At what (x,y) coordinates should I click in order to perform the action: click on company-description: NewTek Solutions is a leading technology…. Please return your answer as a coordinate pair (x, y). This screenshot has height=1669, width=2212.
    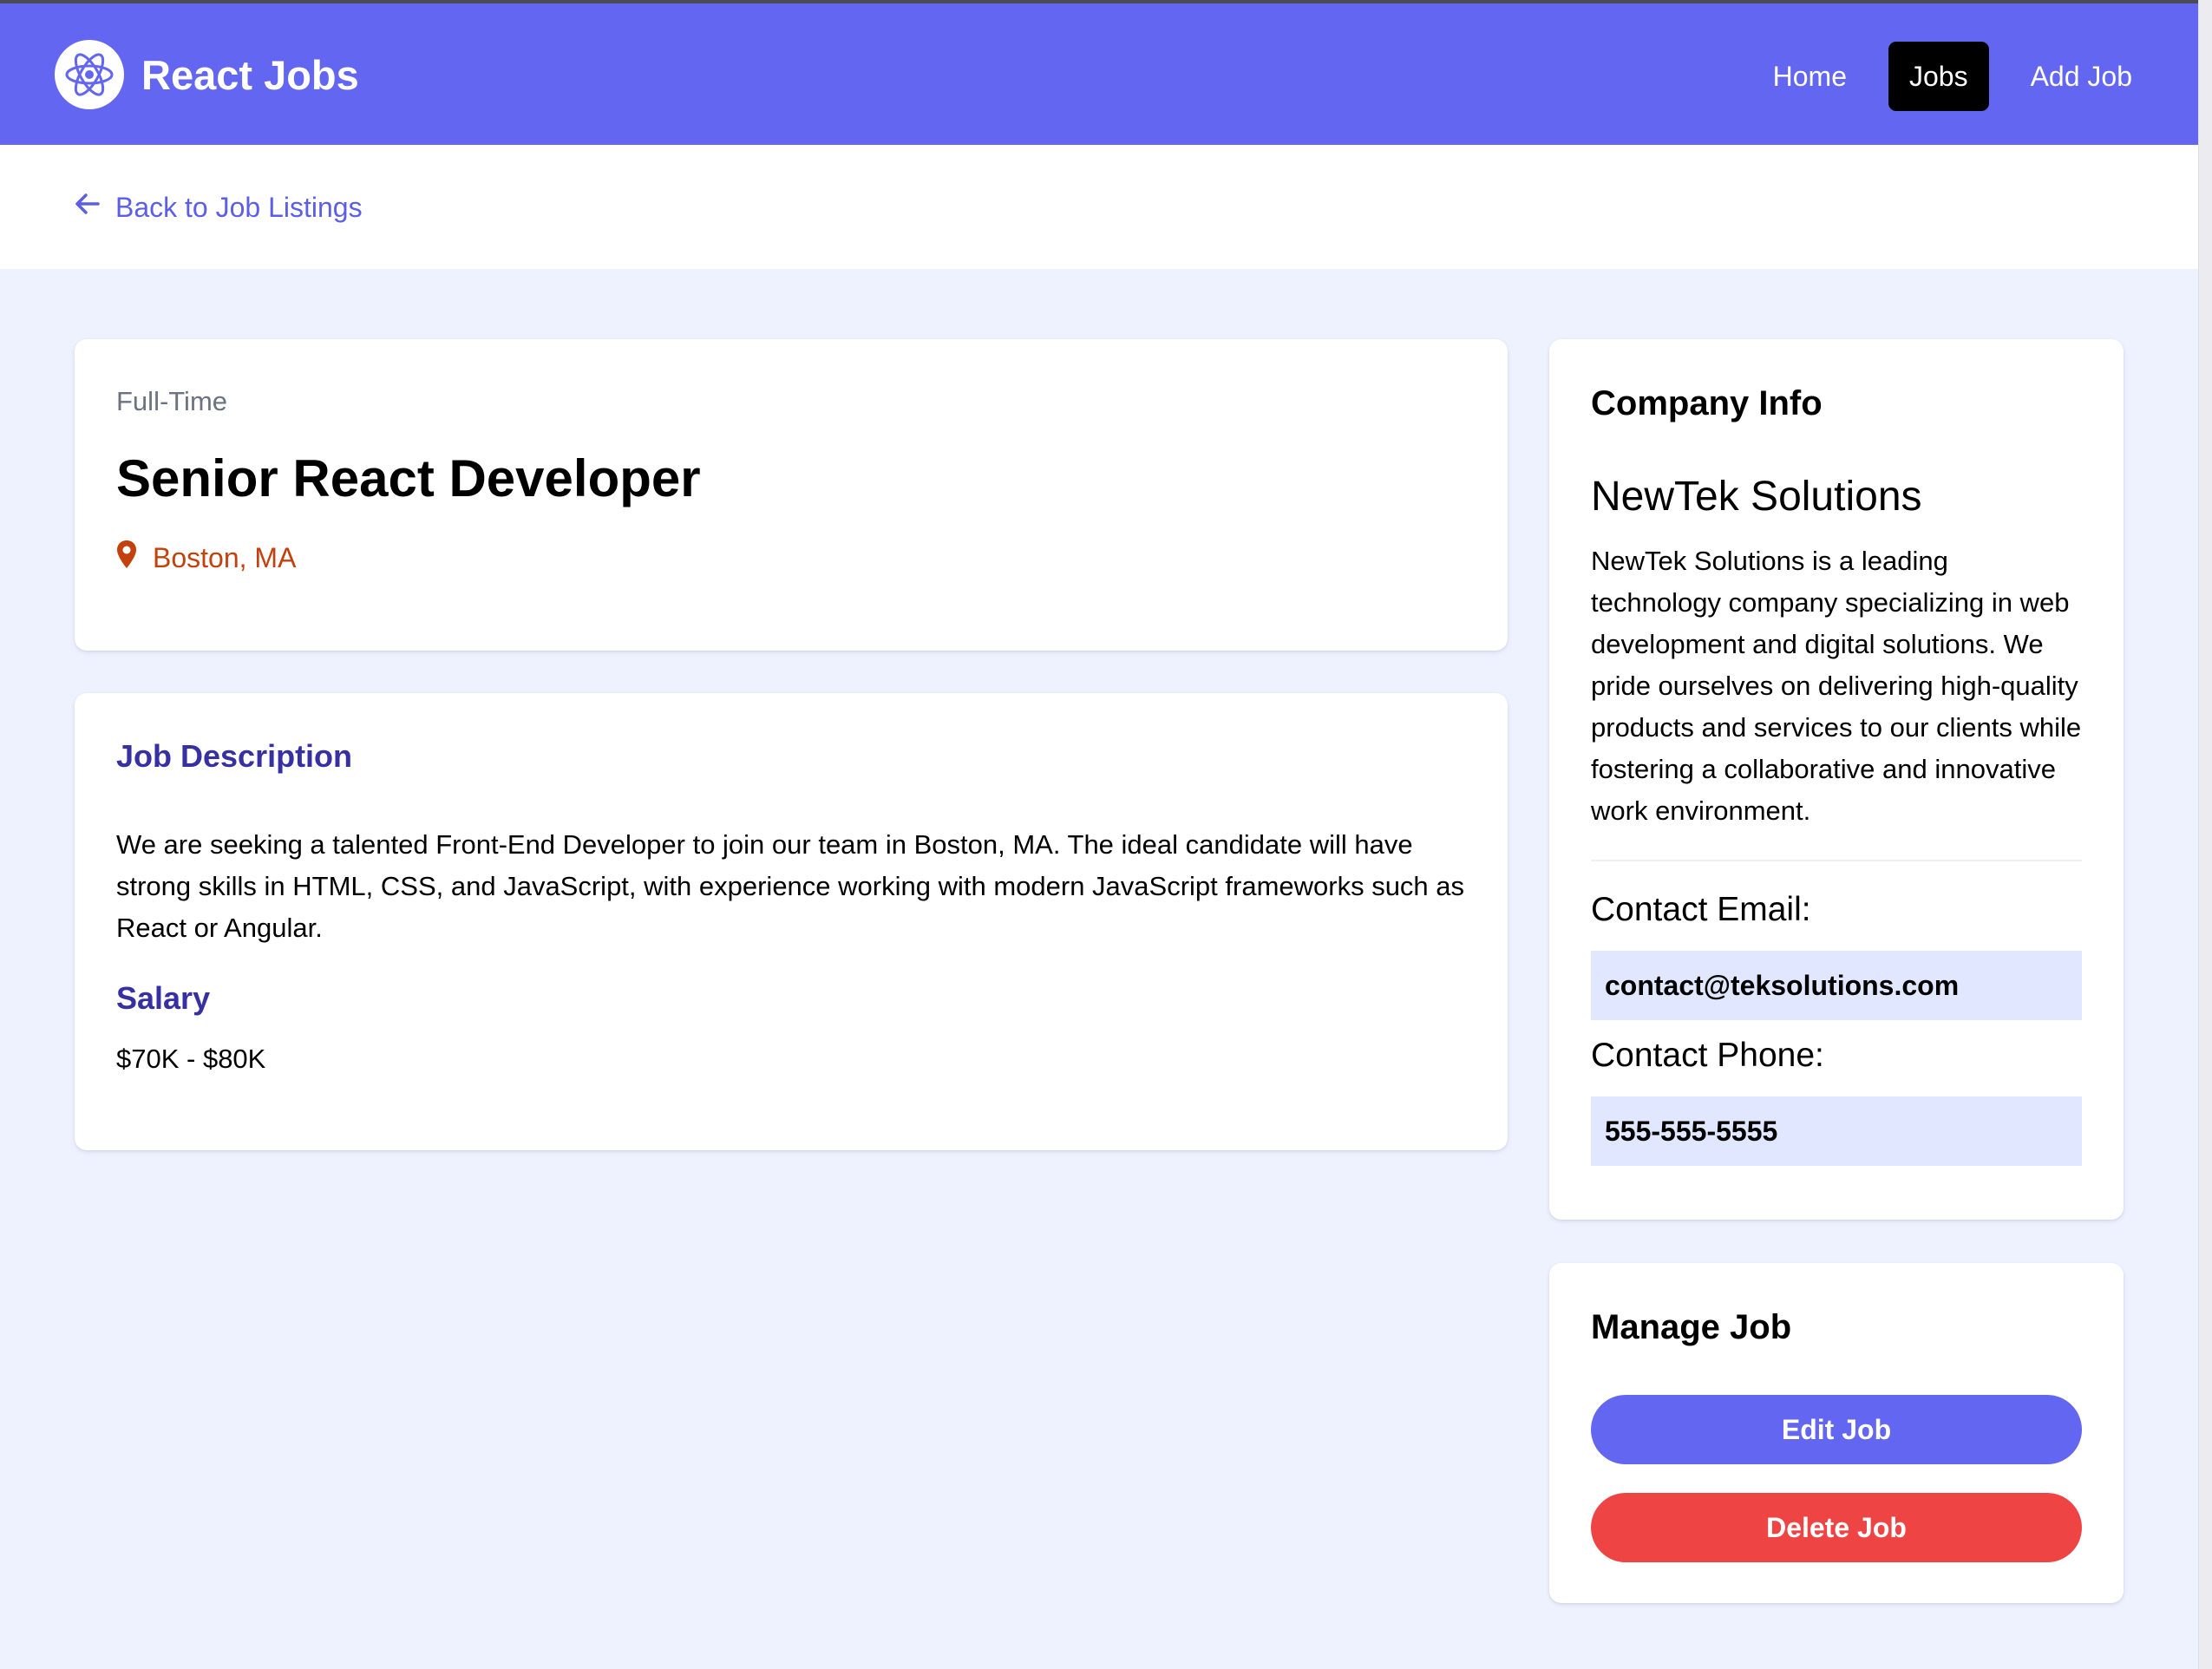
    Looking at the image, I should click on (1837, 686).